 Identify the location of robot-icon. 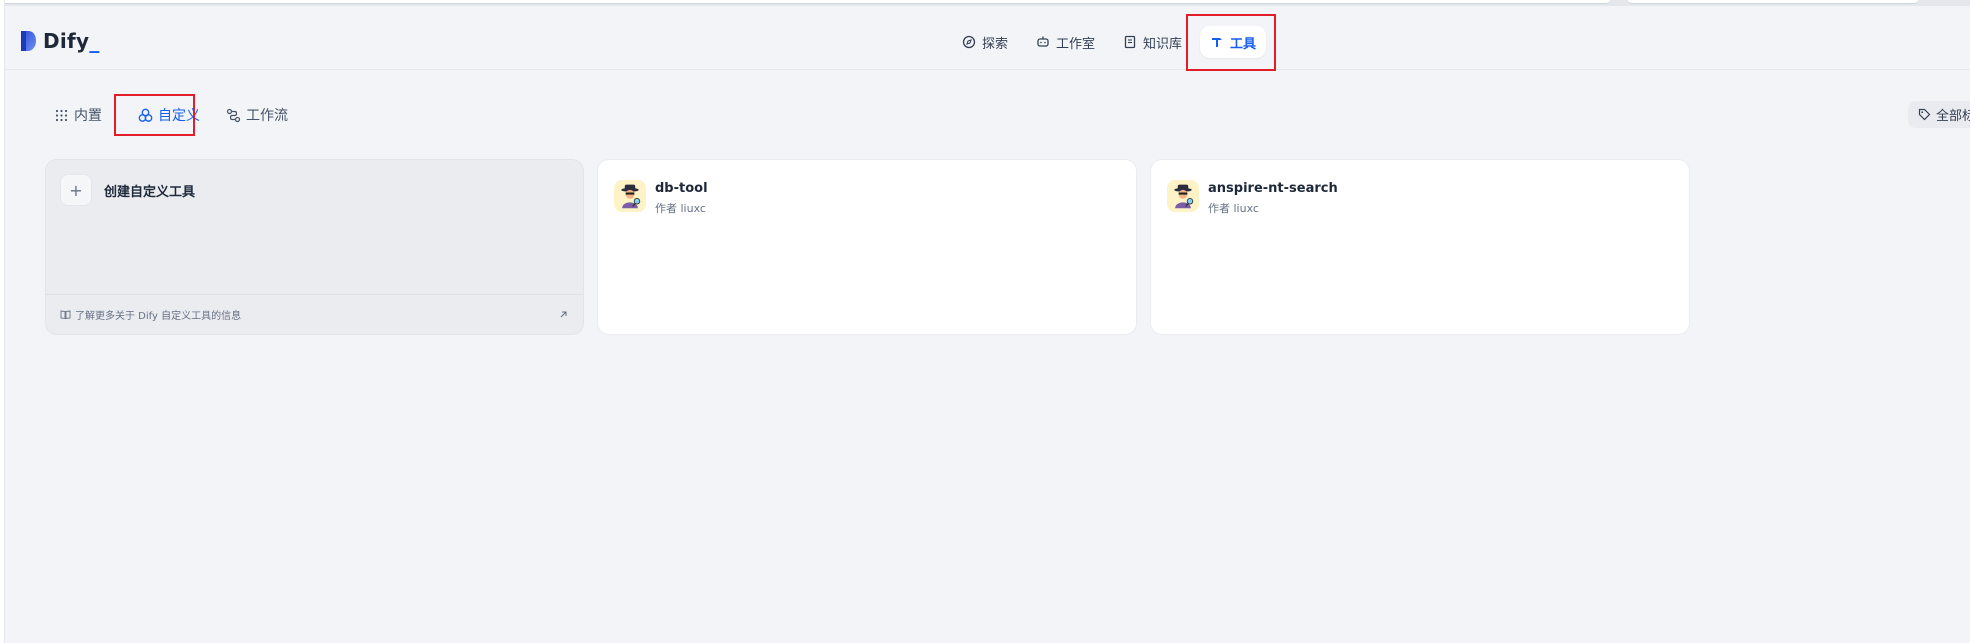
(1043, 41).